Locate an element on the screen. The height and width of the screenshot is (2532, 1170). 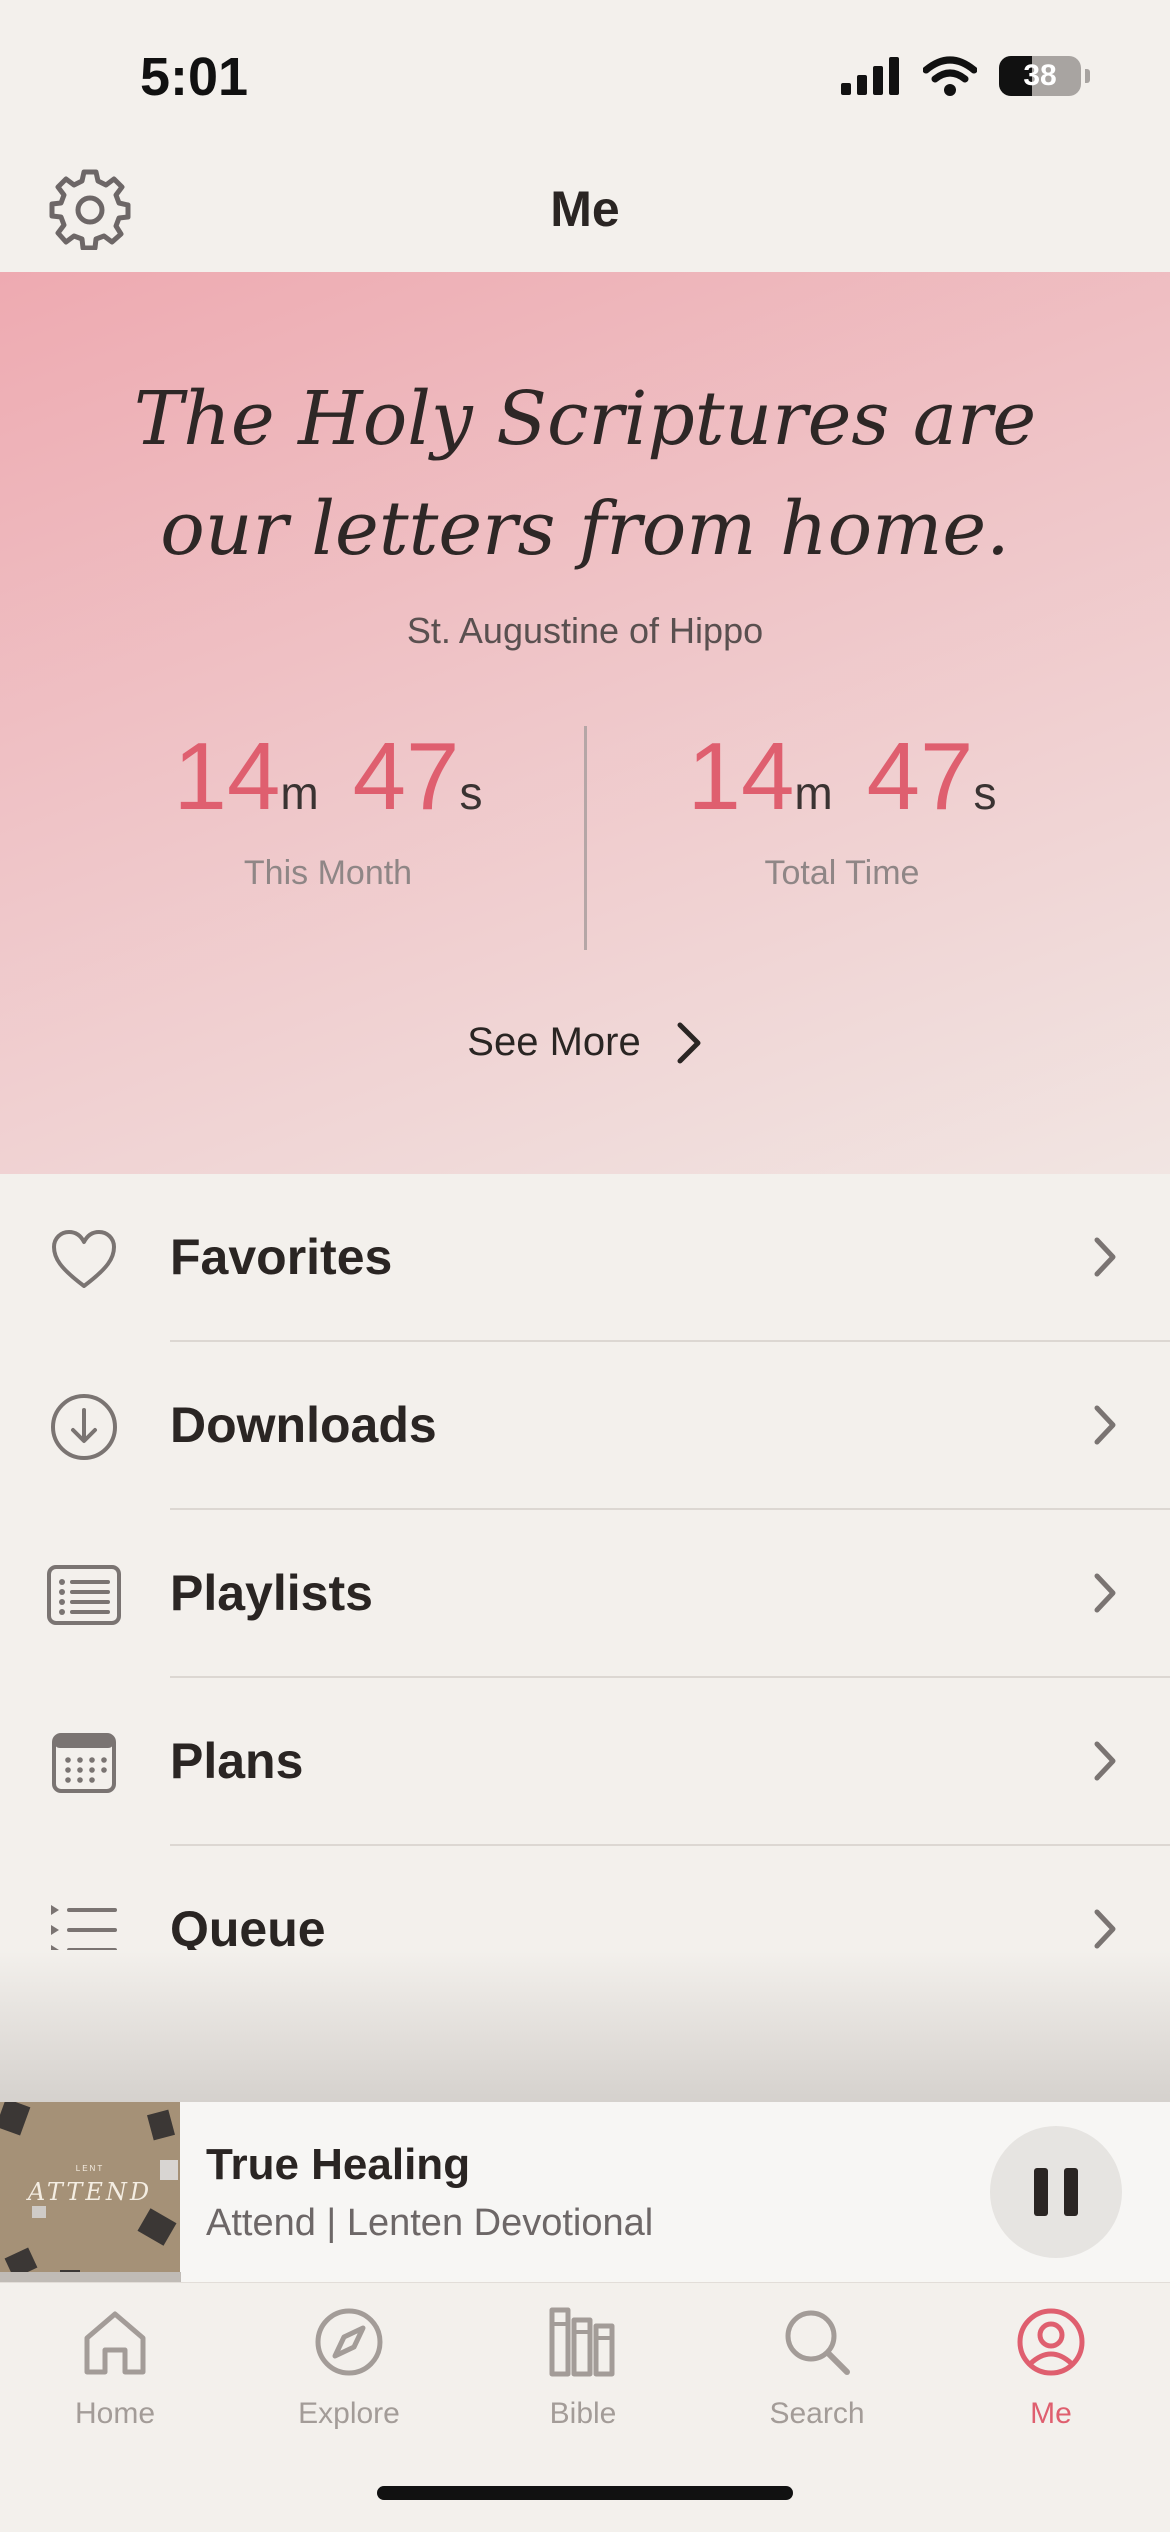
menu-item-label: Favorites is located at coordinates (281, 1257).